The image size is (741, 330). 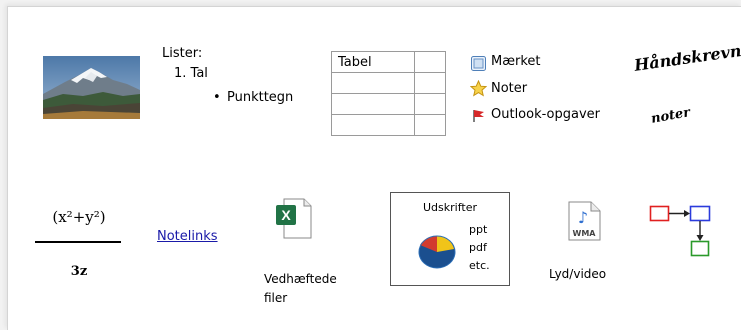 I want to click on attachment-label-line1: Vedhæftede, so click(x=300, y=279).